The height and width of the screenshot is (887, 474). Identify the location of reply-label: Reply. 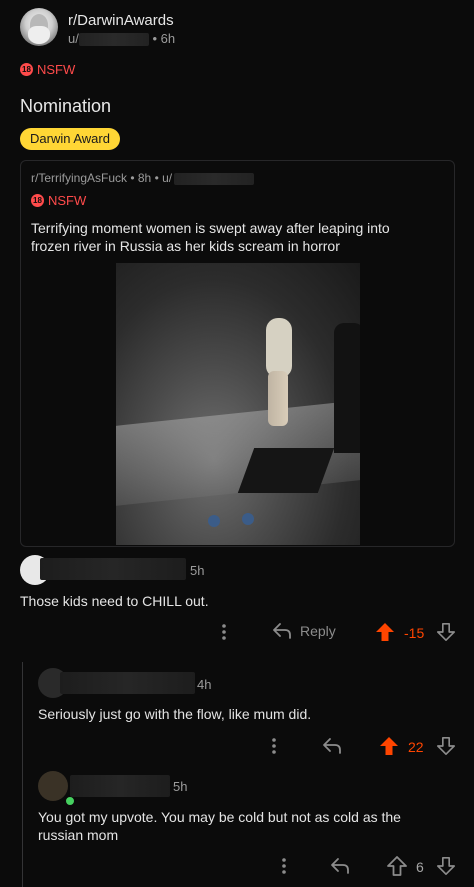
(318, 631).